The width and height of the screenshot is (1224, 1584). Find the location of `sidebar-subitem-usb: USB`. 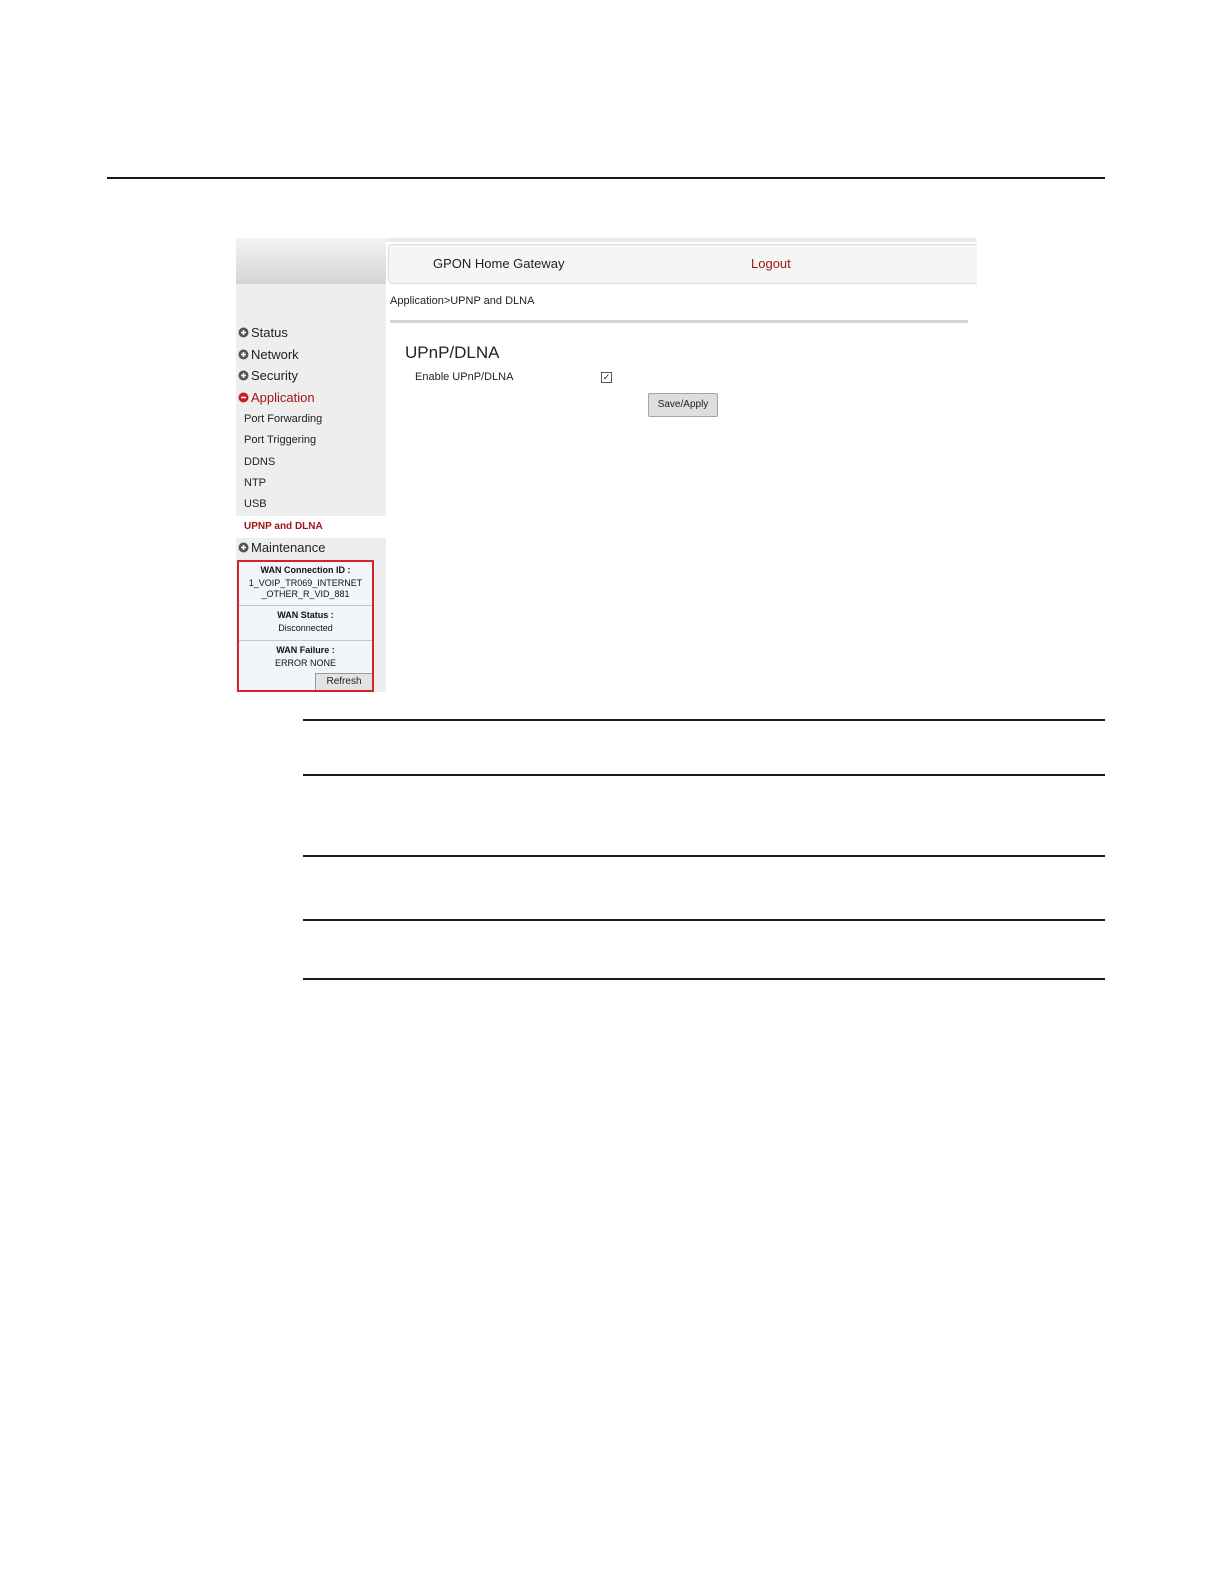

sidebar-subitem-usb: USB is located at coordinates (255, 504).